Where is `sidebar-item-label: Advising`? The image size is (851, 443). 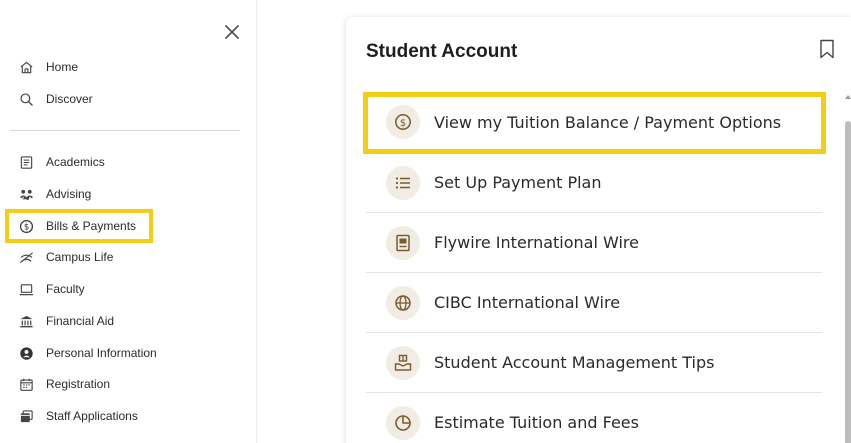
sidebar-item-label: Advising is located at coordinates (69, 194).